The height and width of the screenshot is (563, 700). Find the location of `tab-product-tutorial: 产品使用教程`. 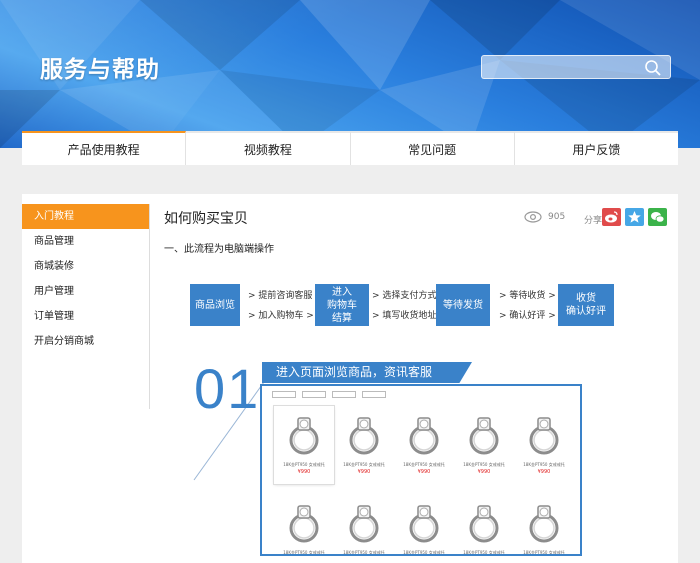

tab-product-tutorial: 产品使用教程 is located at coordinates (104, 148).